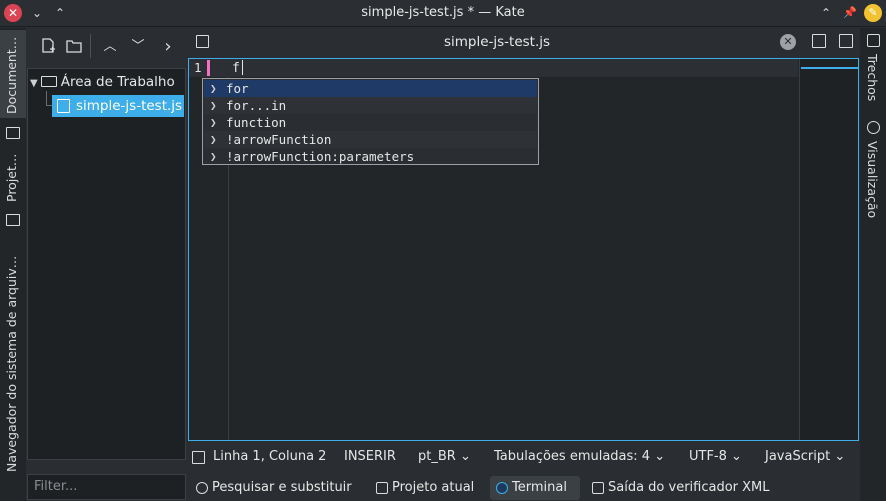 This screenshot has height=501, width=886. I want to click on title-bar: ✕ ⌄ ⌃ simple-js-test.js * — Kate ⌃ 📌 ✎, so click(443, 13).